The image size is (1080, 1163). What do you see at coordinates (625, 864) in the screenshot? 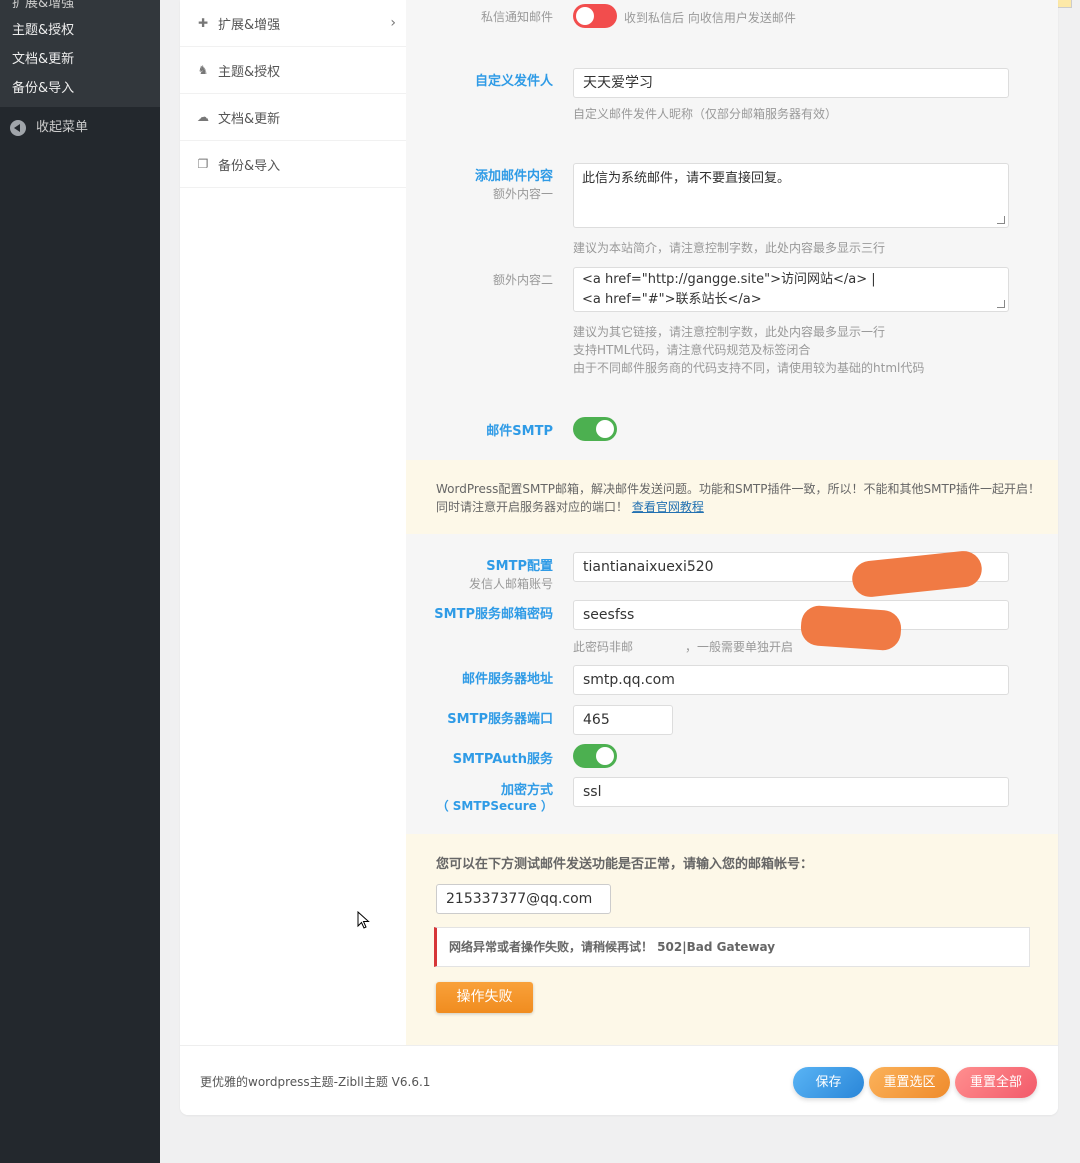
I see `mail-test-title: 您可以在下方测试邮件发送功能是否正常，请输入您的邮箱帐号：` at bounding box center [625, 864].